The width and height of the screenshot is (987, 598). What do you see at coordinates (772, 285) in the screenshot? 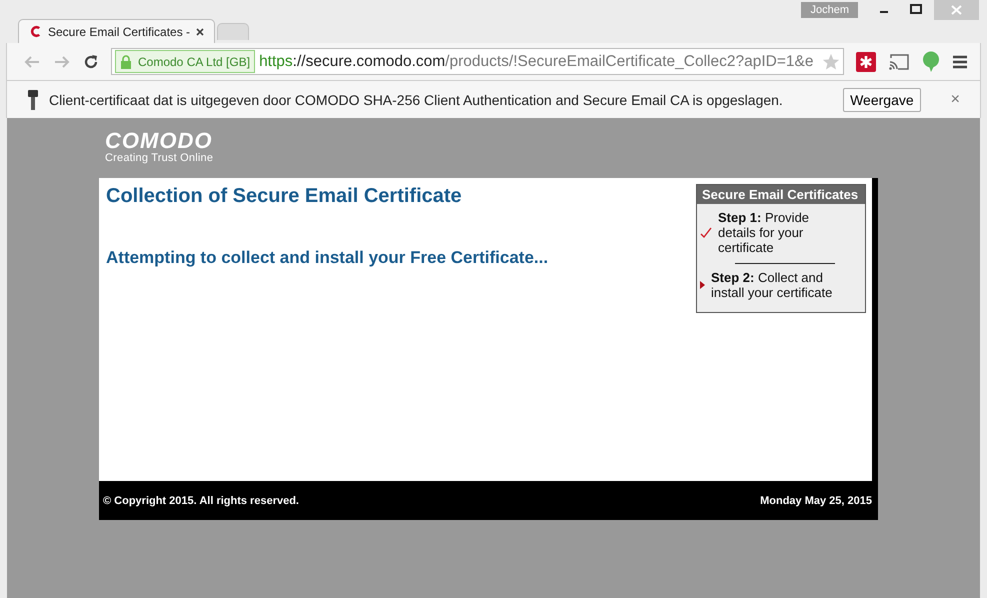
I see `step-text: Step 2: Collect and install your certificate` at bounding box center [772, 285].